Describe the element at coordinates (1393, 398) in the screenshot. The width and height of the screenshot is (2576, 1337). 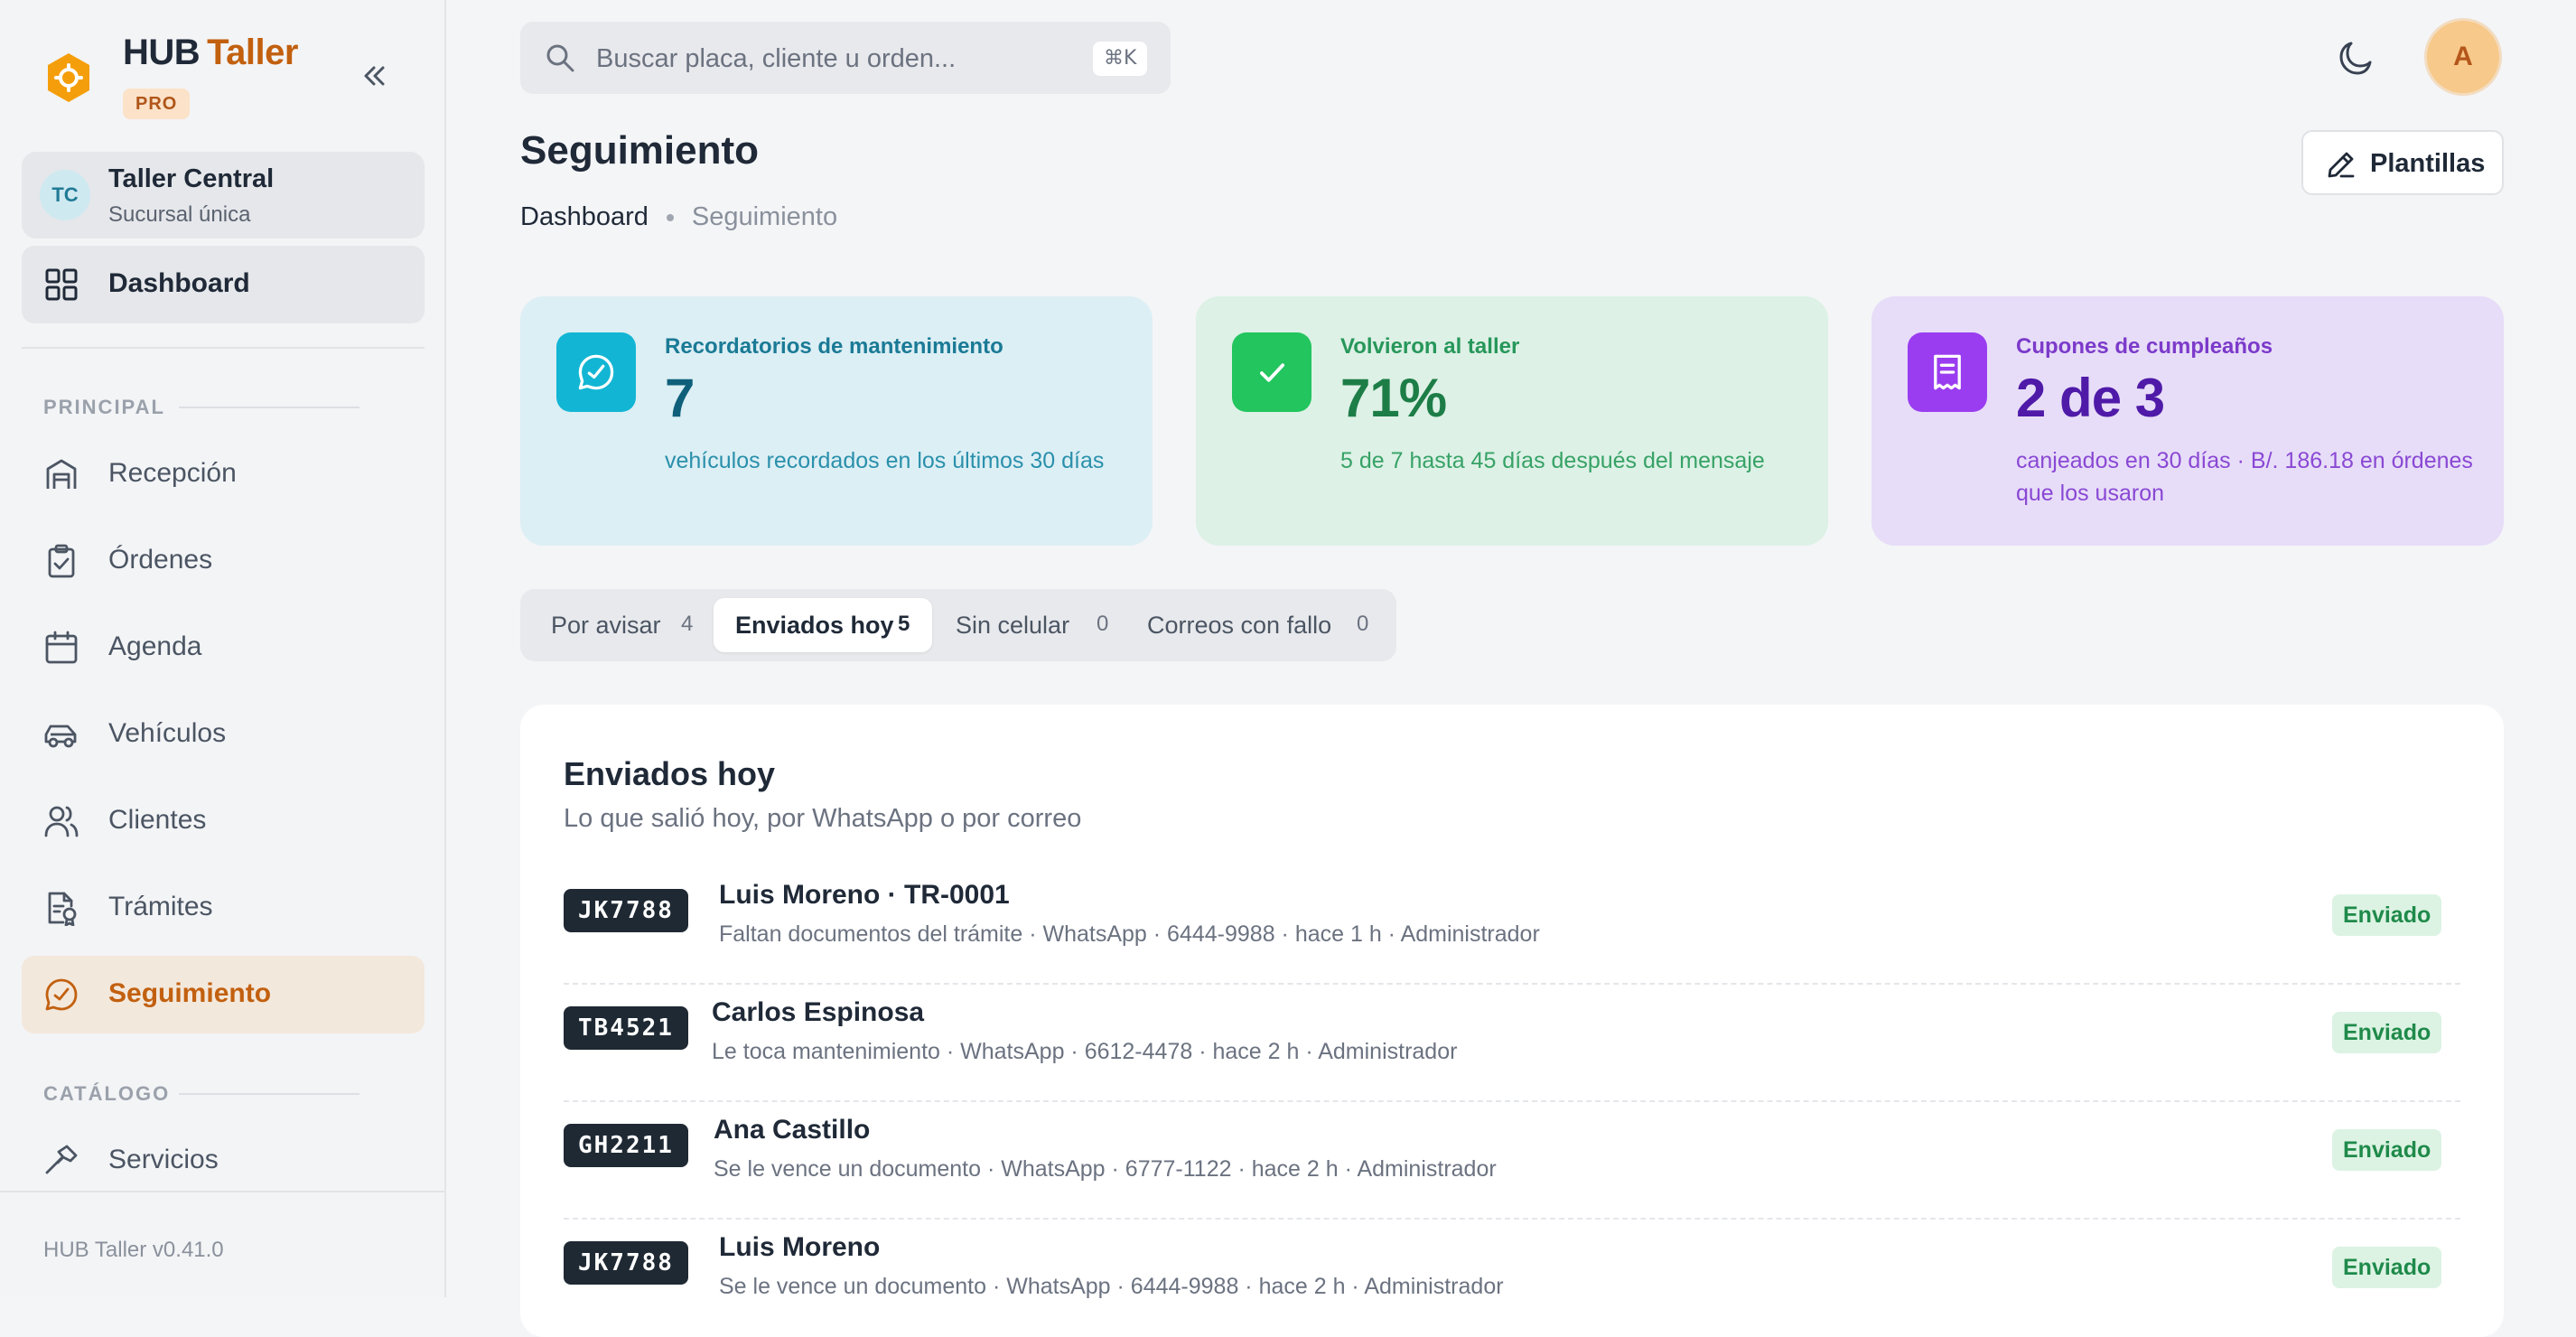
I see `stat-value: 71%` at that location.